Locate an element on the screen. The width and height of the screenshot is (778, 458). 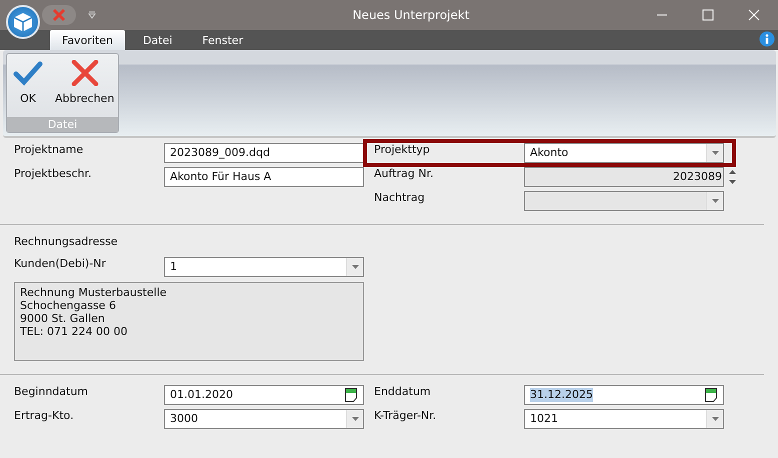
ok-button: OK is located at coordinates (28, 88).